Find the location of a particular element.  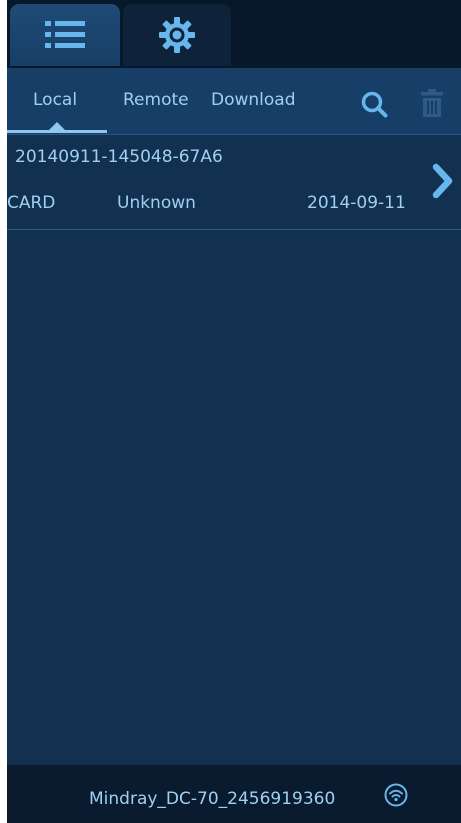

search-icon is located at coordinates (374, 104).